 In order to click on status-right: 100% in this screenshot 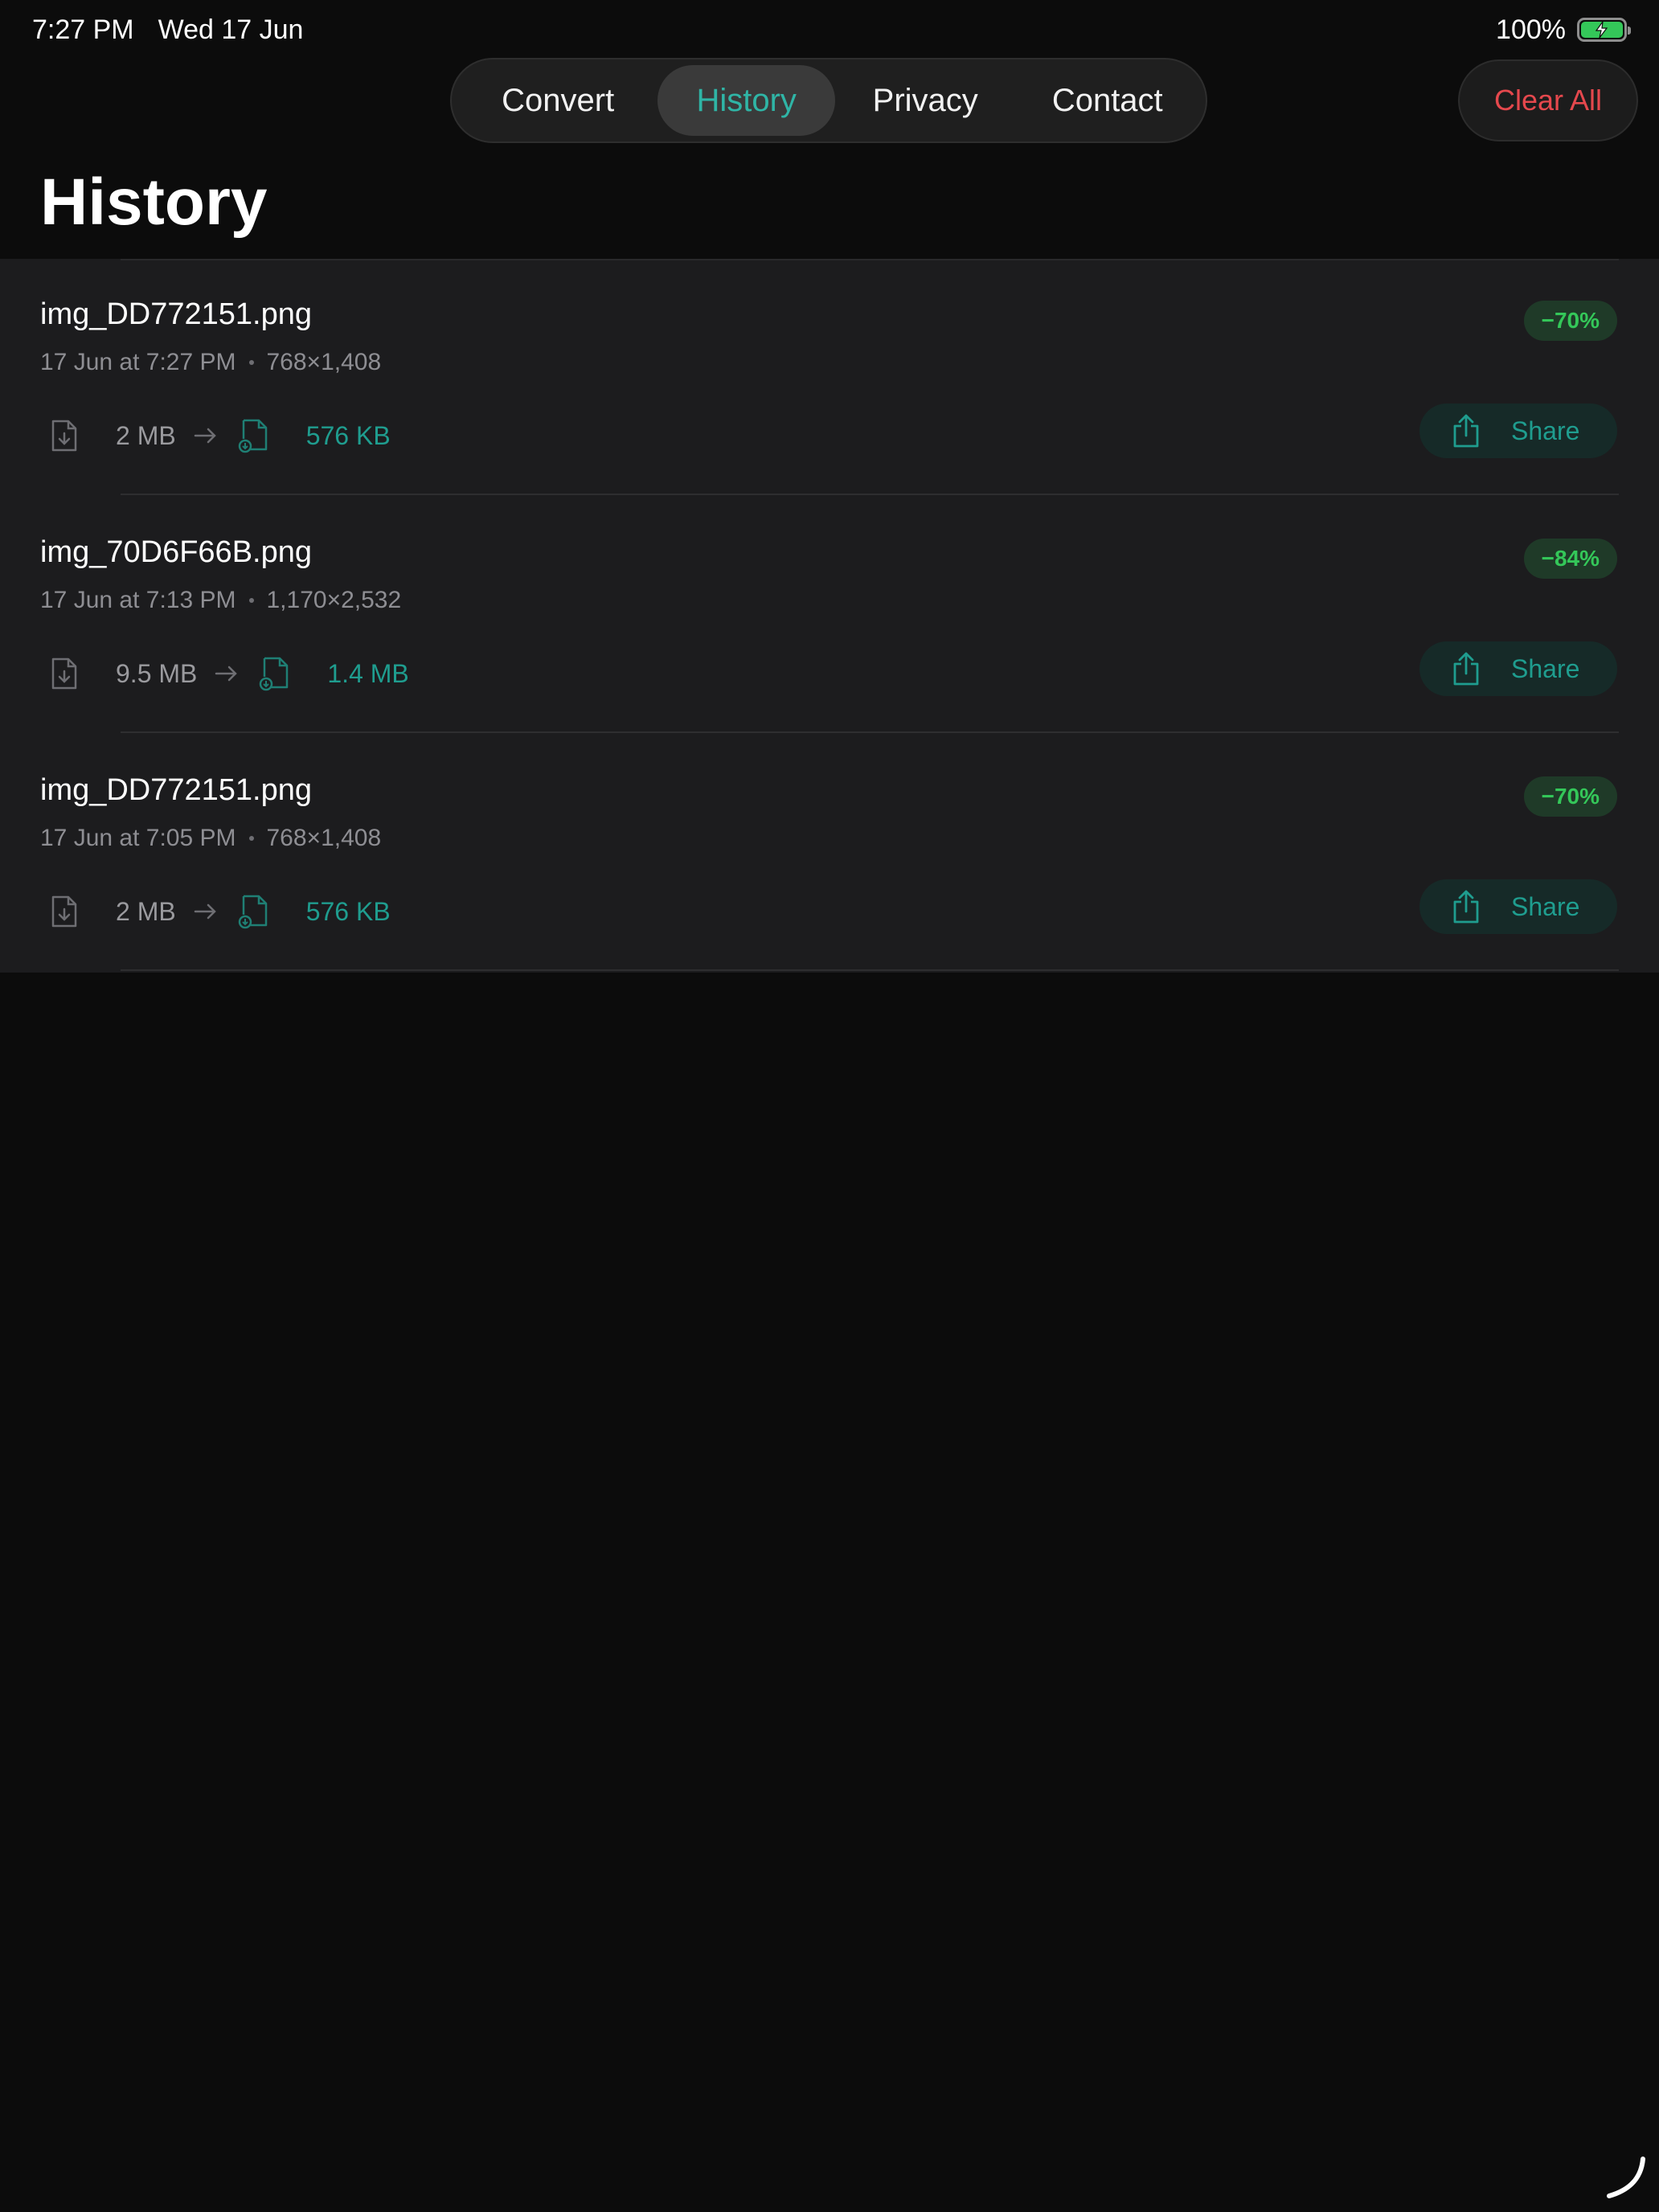, I will do `click(1563, 30)`.